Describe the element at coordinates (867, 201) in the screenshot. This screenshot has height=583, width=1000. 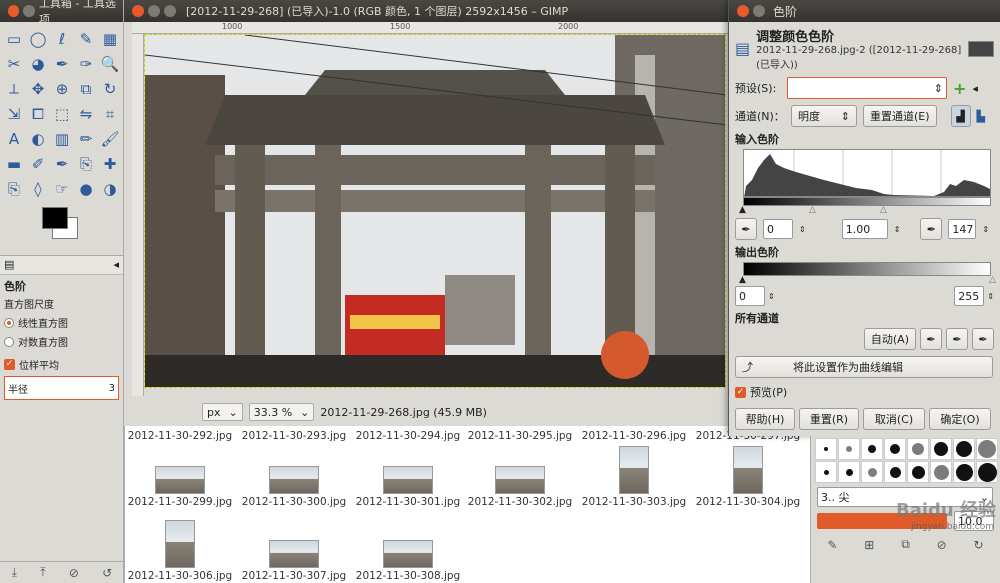
I see `input-gradient` at that location.